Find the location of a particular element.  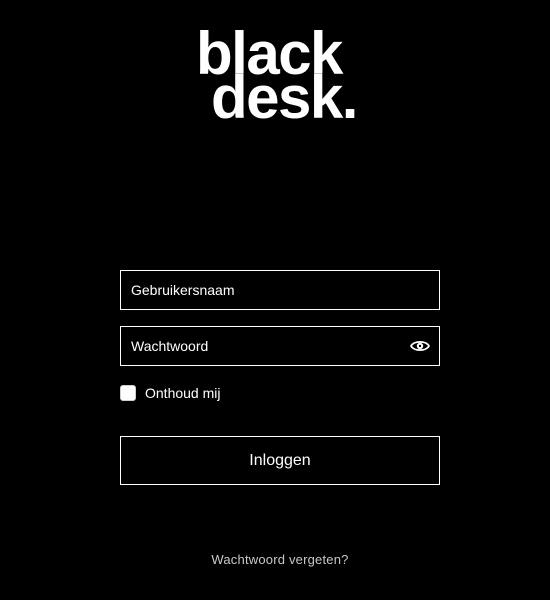

username-input is located at coordinates (280, 290).